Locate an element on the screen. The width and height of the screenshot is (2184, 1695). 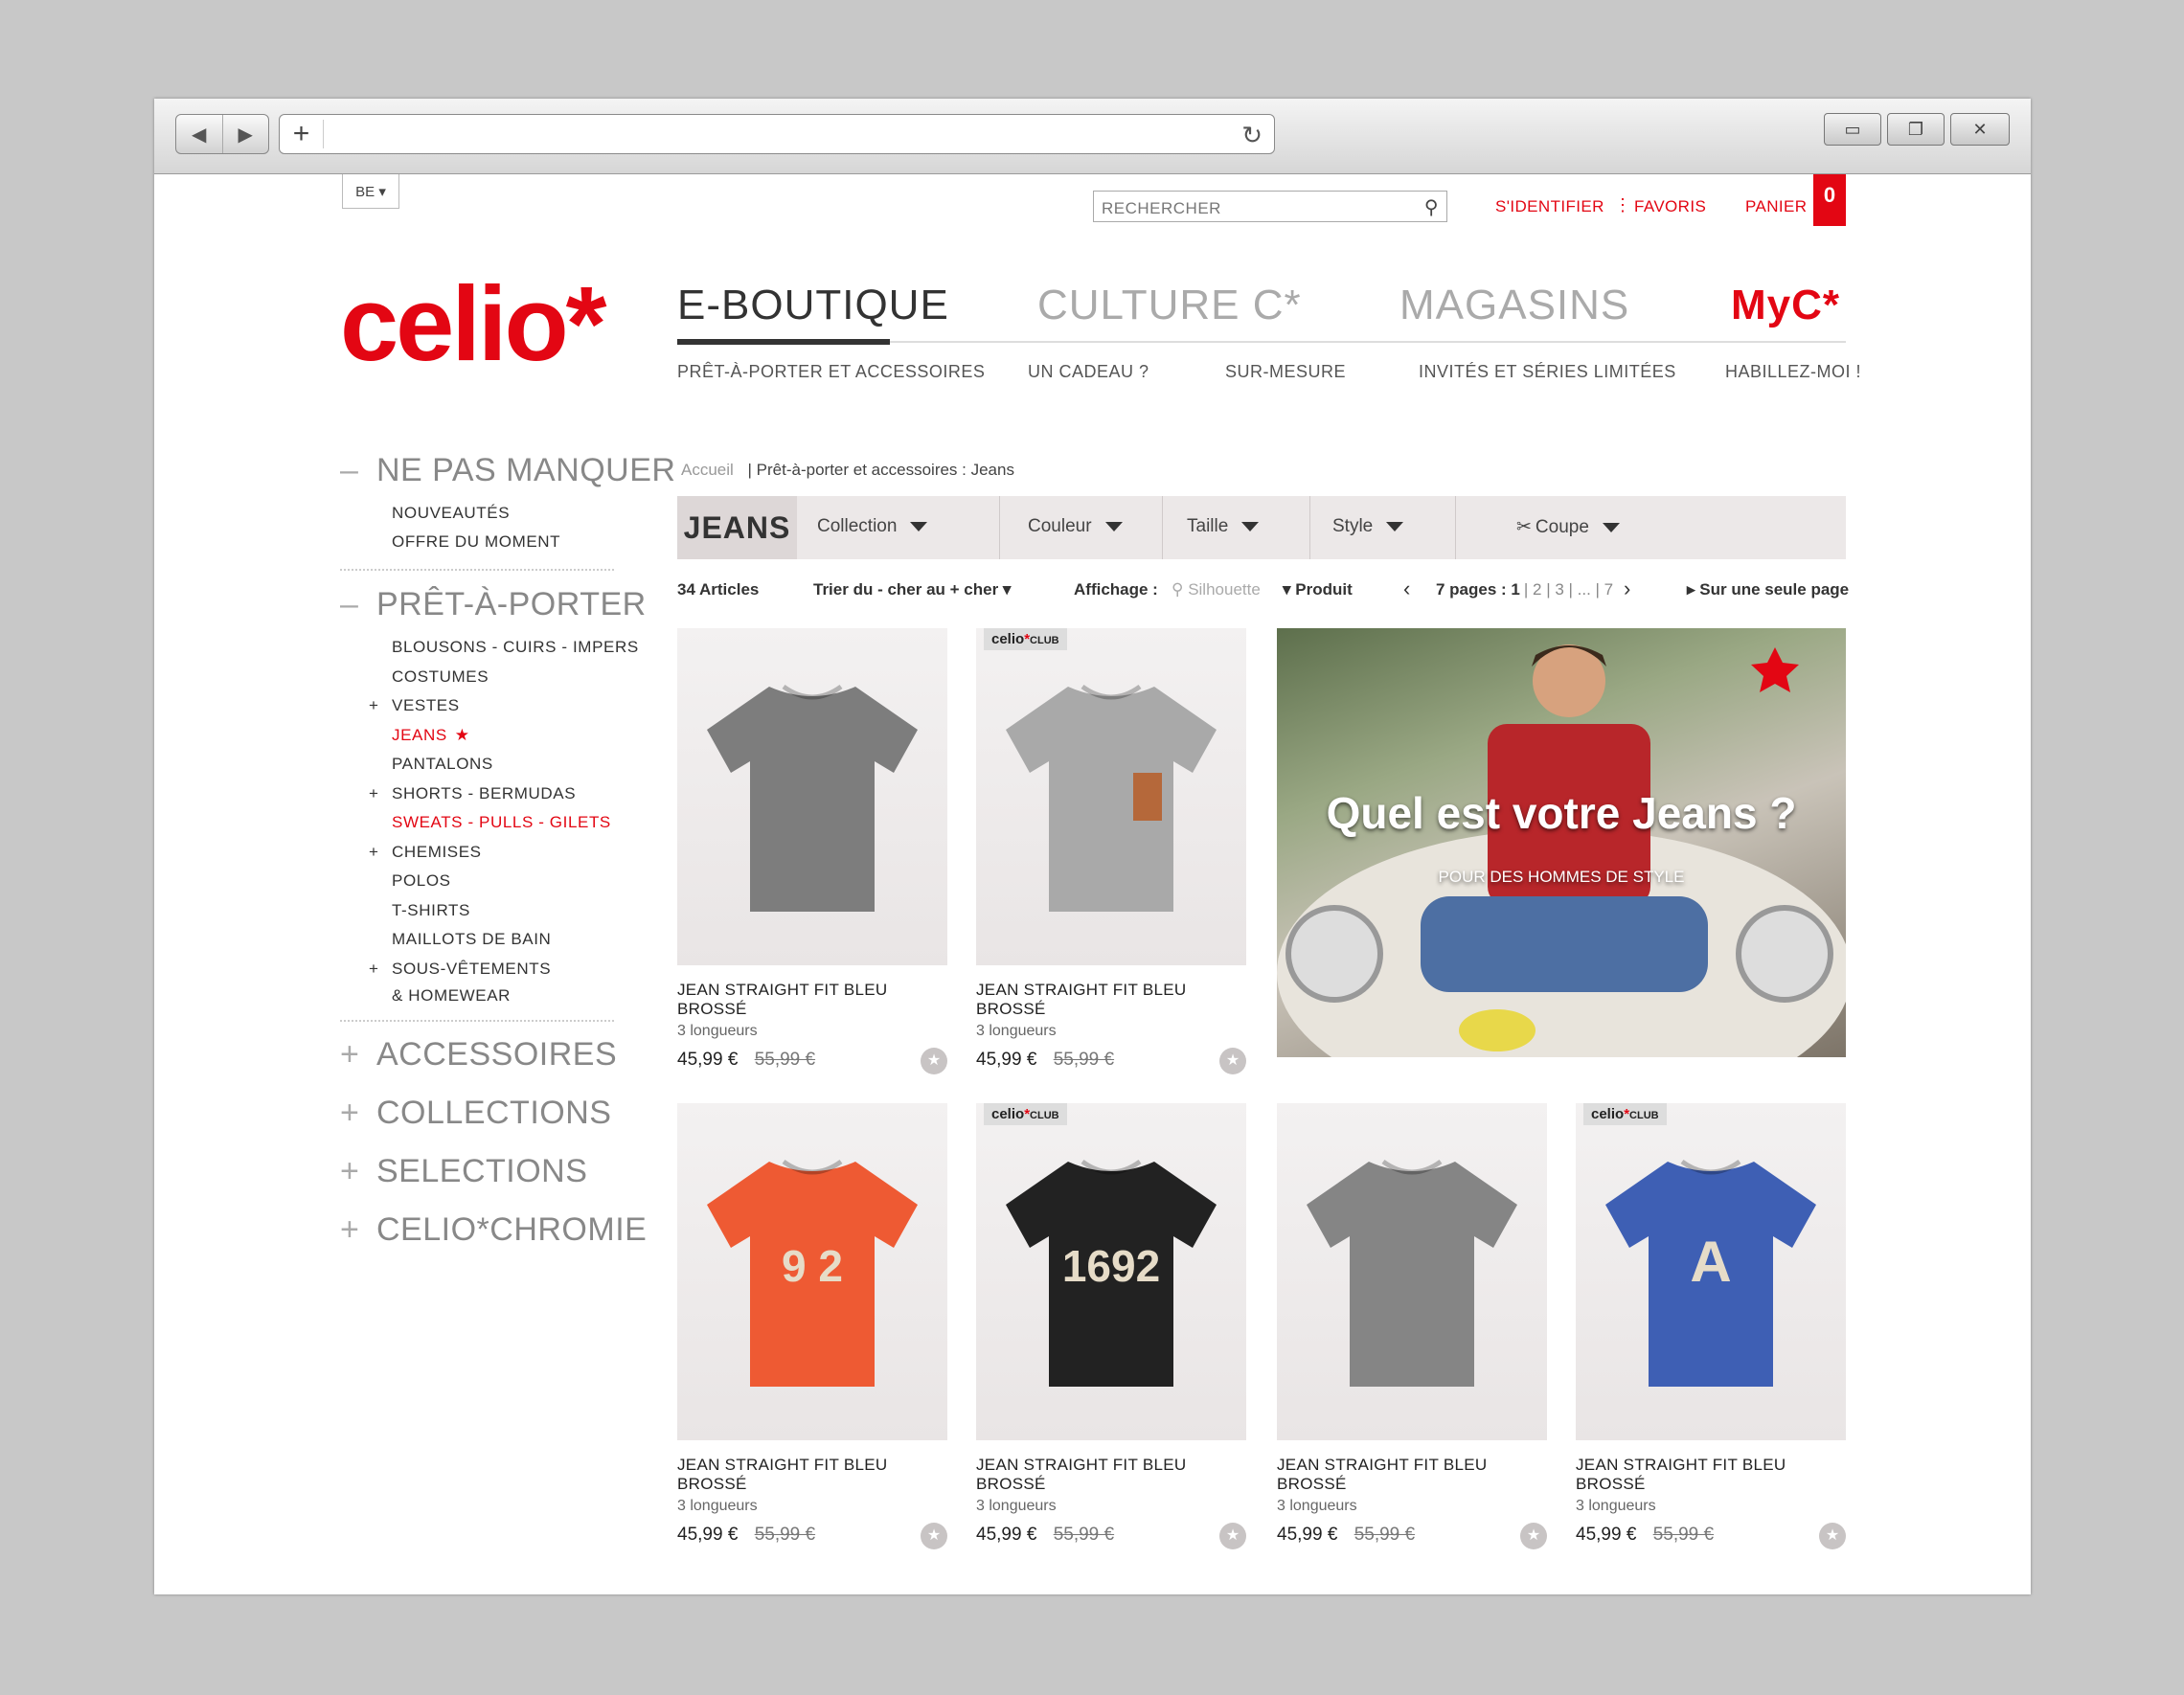
sidebar-item: + SOUS-VÊTEMENTS is located at coordinates (460, 970).